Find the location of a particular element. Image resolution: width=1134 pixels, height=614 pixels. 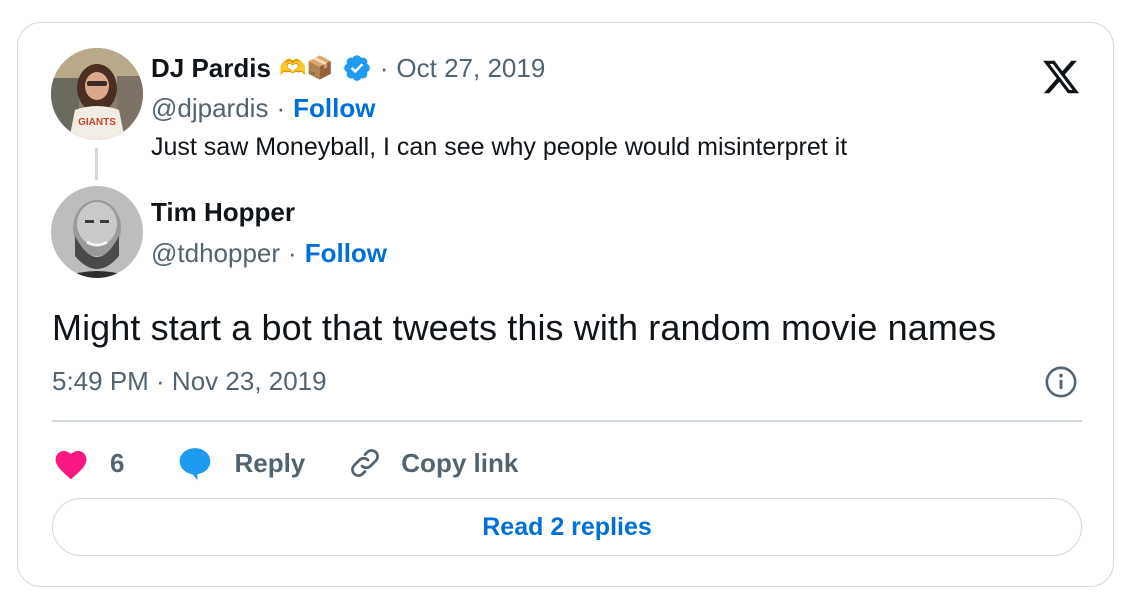

like-button: 6 is located at coordinates (88, 463).